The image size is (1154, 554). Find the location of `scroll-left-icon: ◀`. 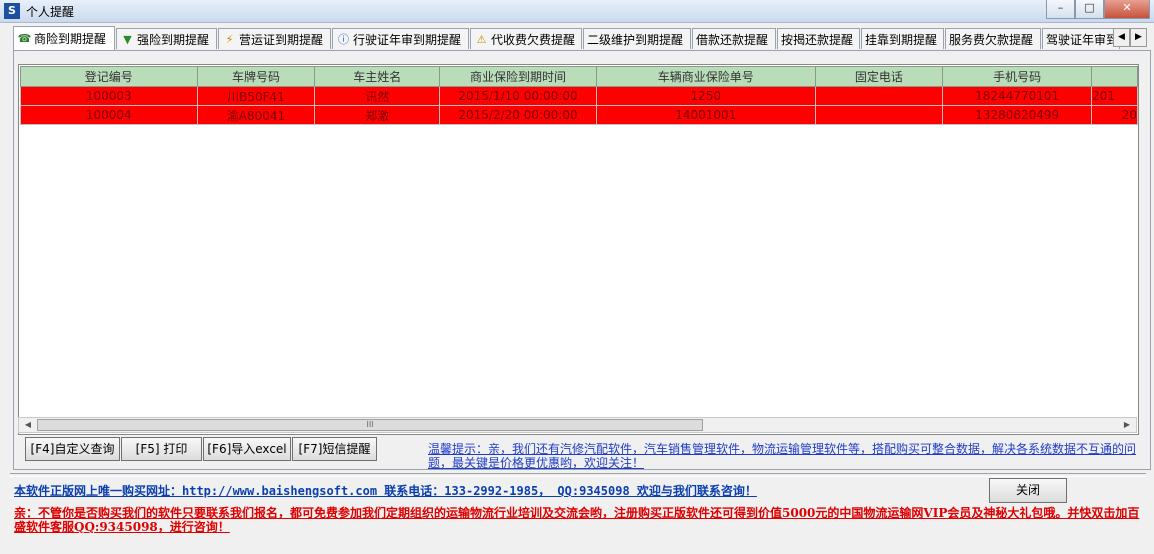

scroll-left-icon: ◀ is located at coordinates (28, 425).